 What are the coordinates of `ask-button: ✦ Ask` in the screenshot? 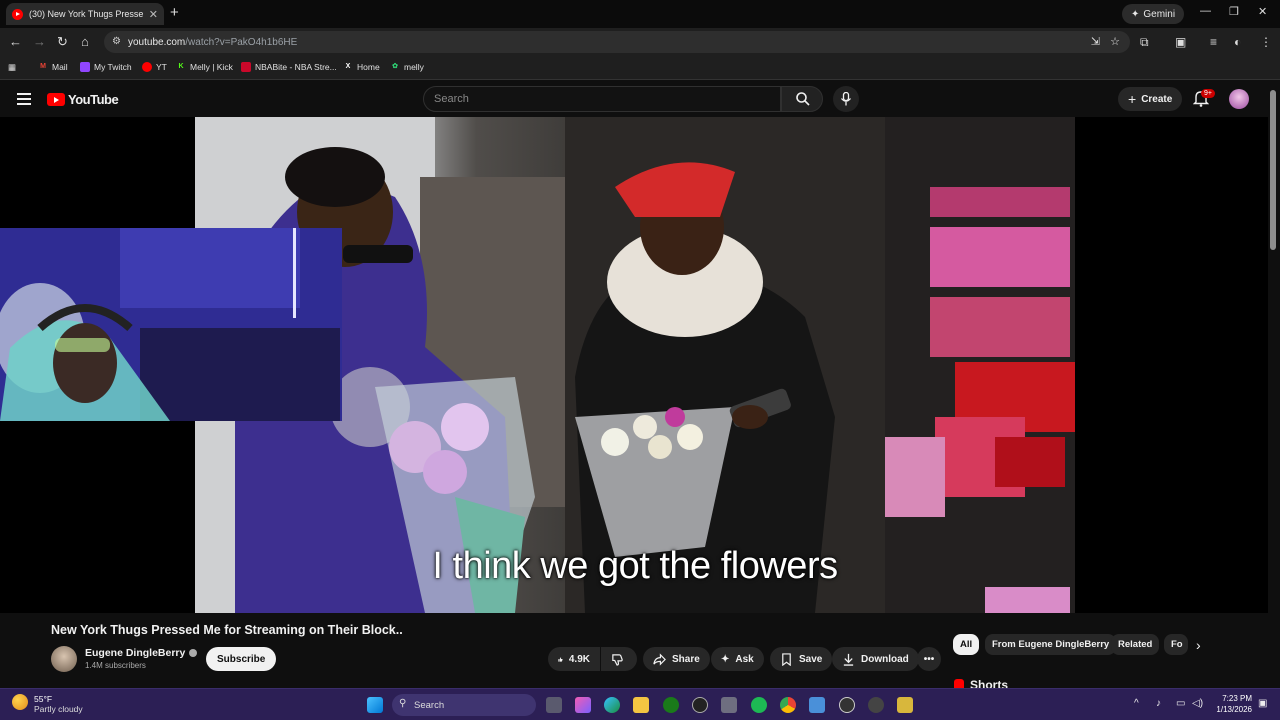 It's located at (737, 659).